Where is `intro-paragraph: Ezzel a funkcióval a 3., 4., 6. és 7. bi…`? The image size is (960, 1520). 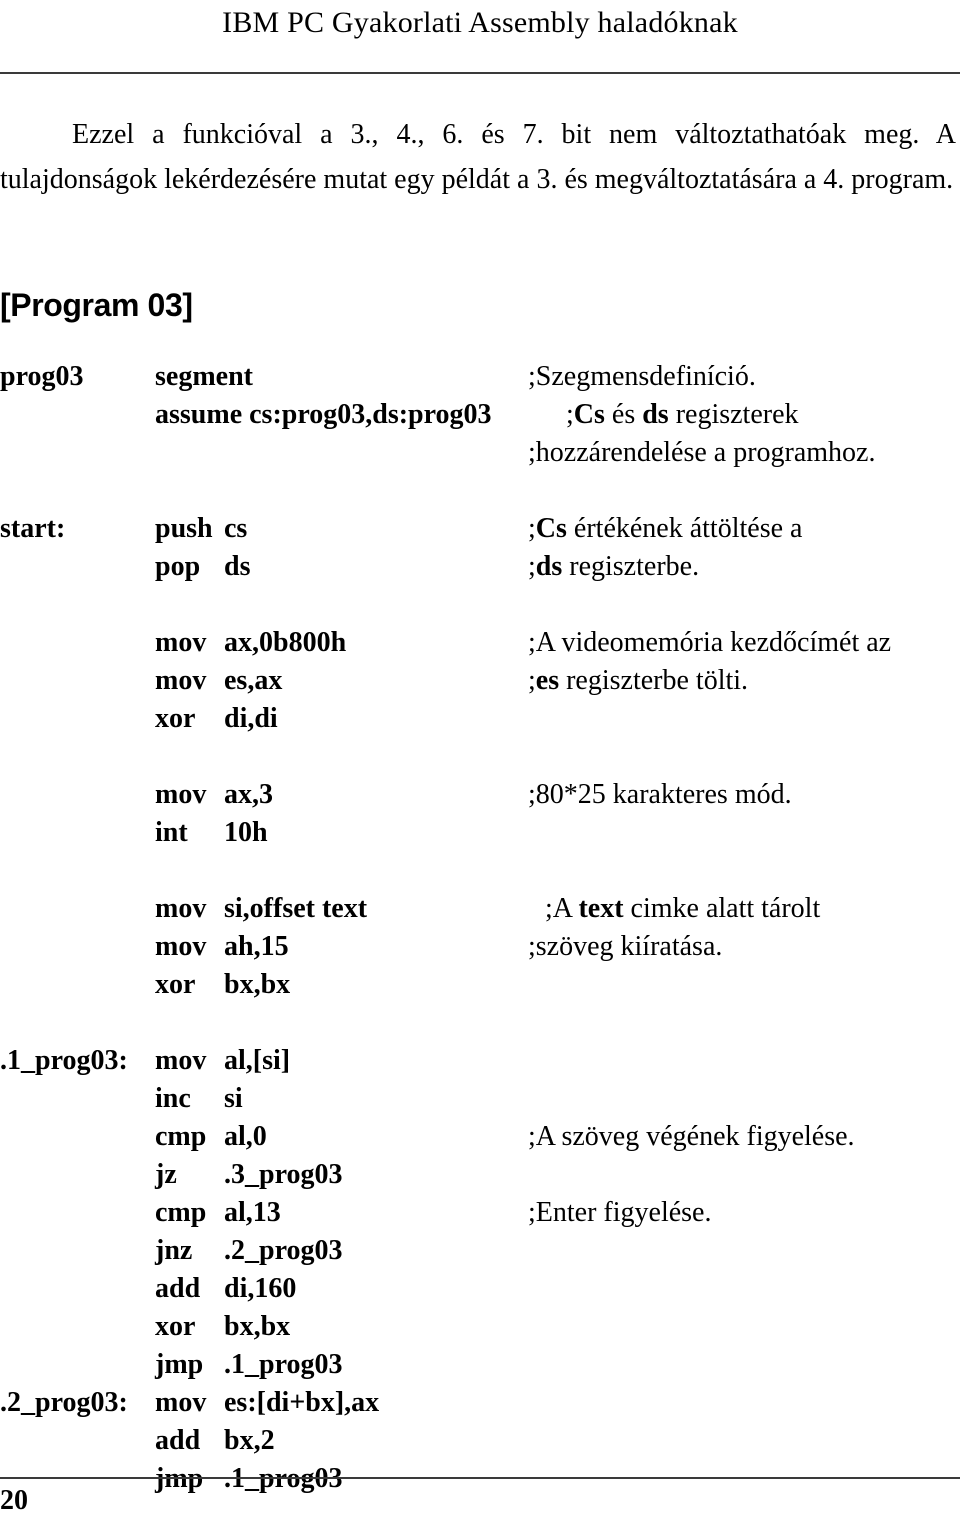
intro-paragraph: Ezzel a funkcióval a 3., 4., 6. és 7. bi… is located at coordinates (478, 157).